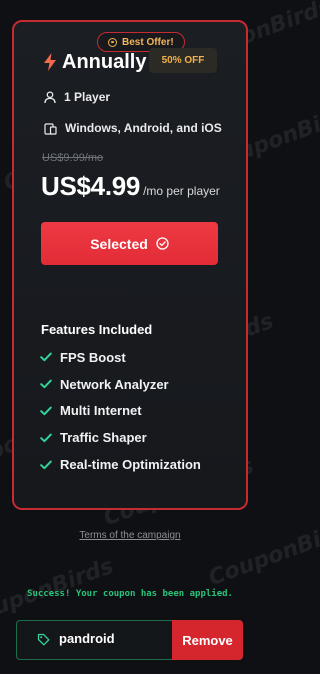 The image size is (320, 674). I want to click on discount-badge: 50% OFF, so click(183, 60).